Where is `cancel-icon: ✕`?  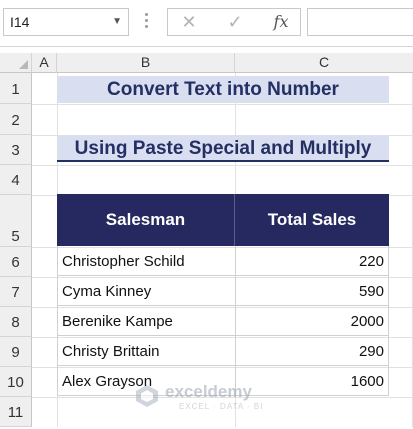
cancel-icon: ✕ is located at coordinates (189, 22).